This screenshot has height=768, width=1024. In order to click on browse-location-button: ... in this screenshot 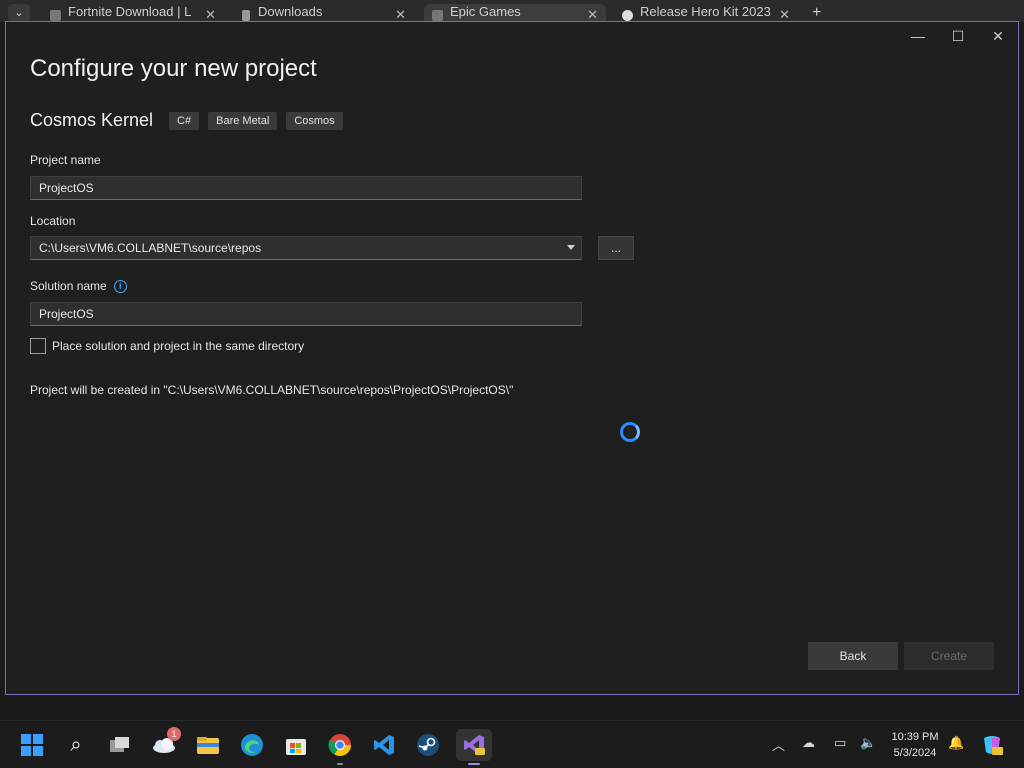, I will do `click(616, 248)`.